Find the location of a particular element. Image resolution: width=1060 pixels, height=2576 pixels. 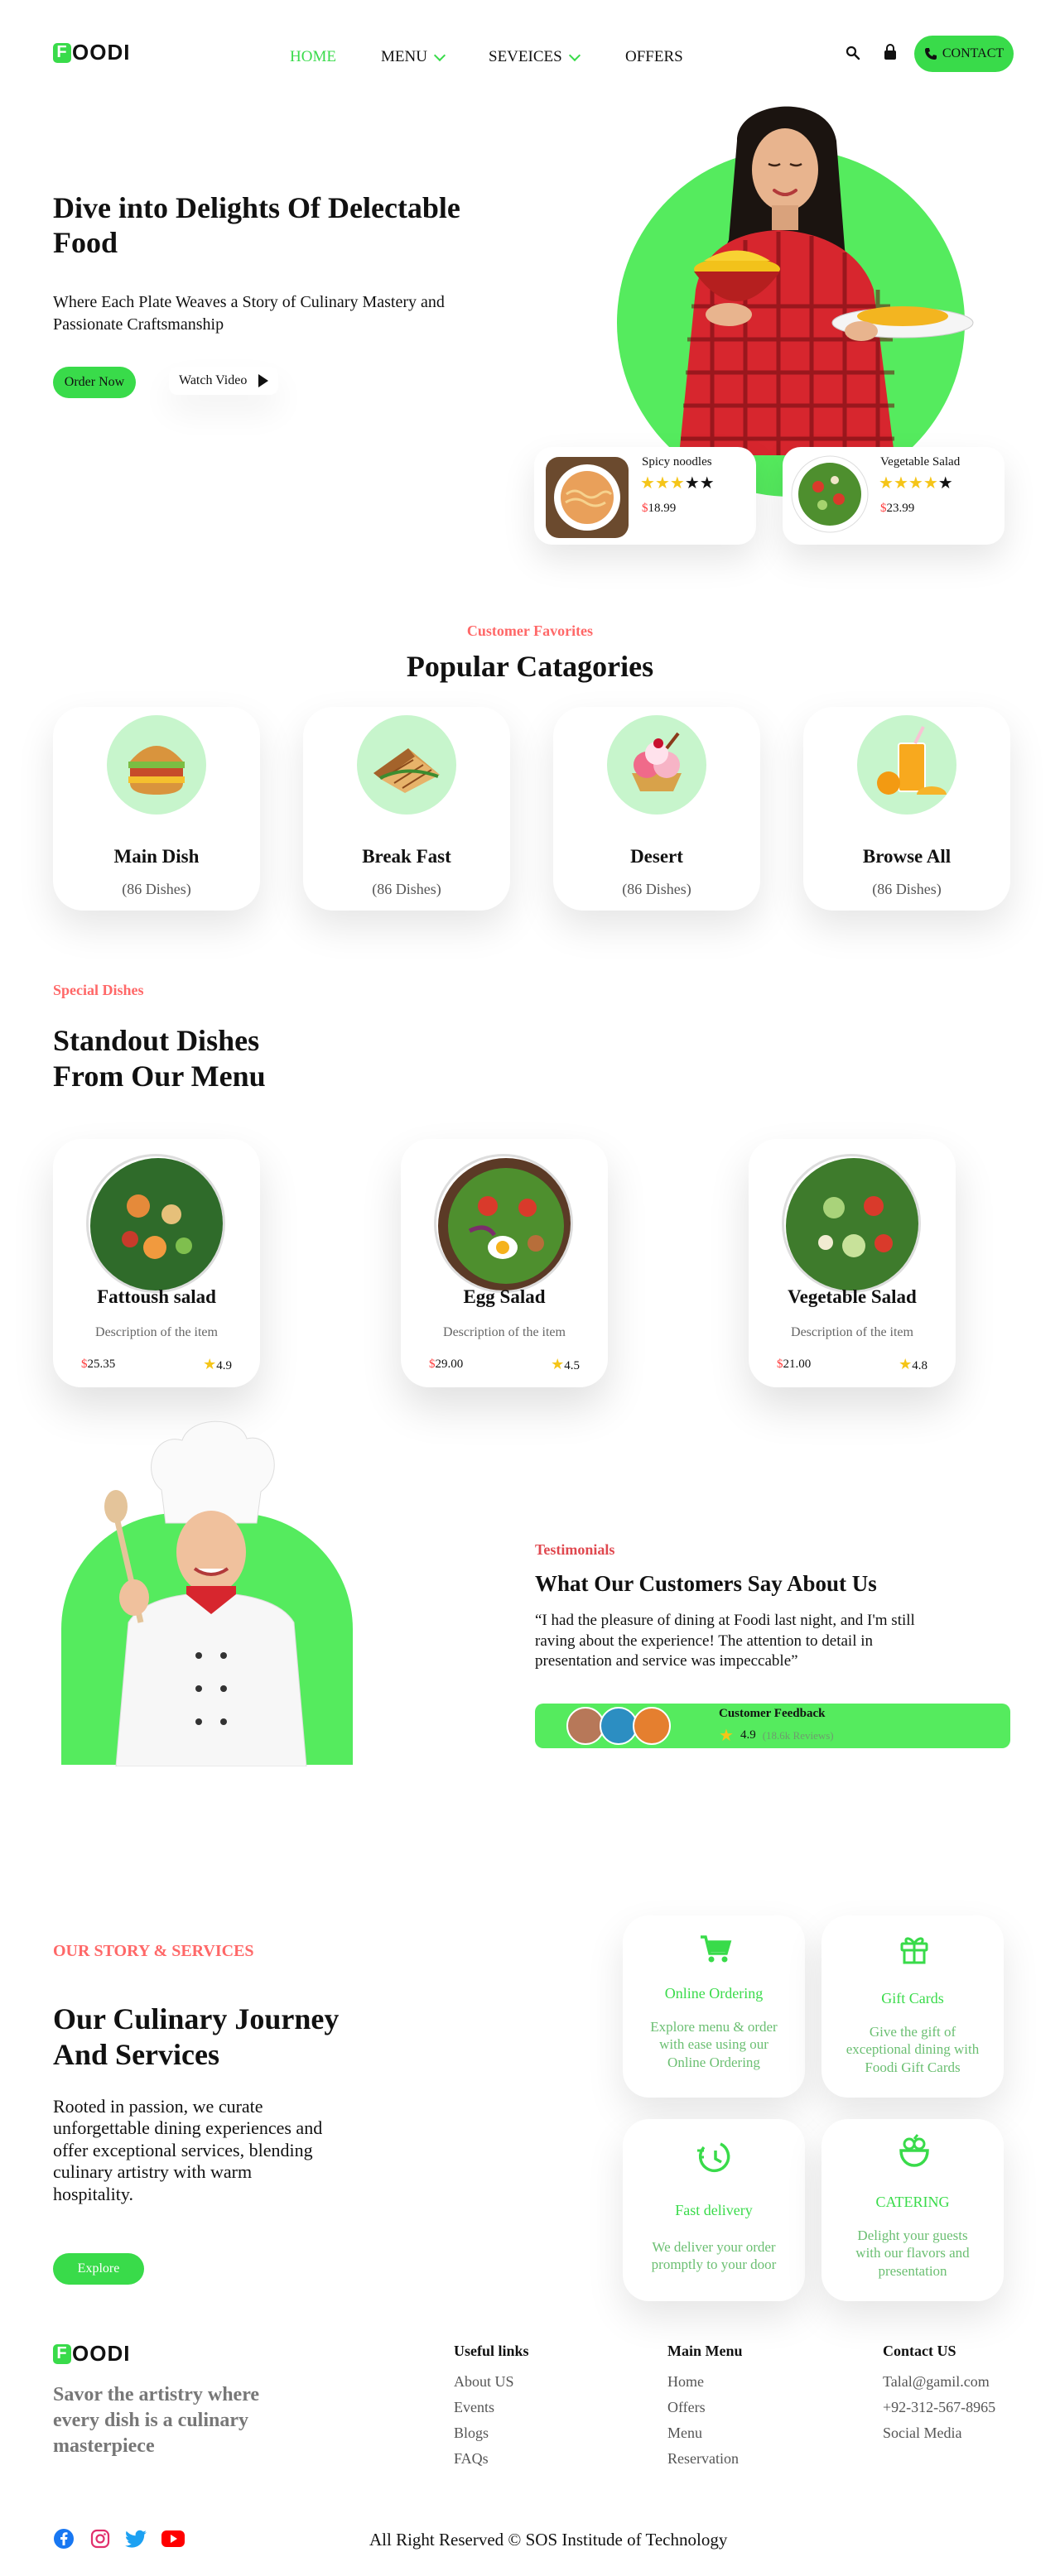

chef-image is located at coordinates (205, 1593).